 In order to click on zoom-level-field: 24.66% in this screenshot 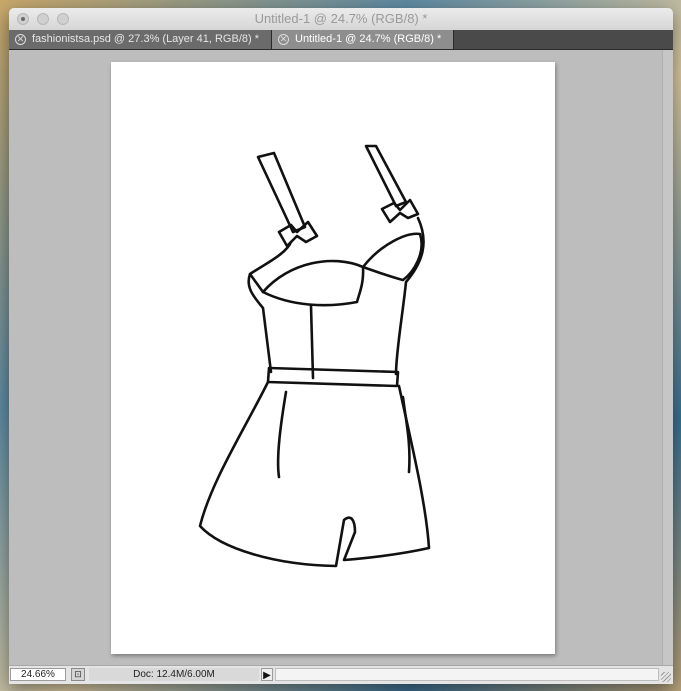, I will do `click(38, 674)`.